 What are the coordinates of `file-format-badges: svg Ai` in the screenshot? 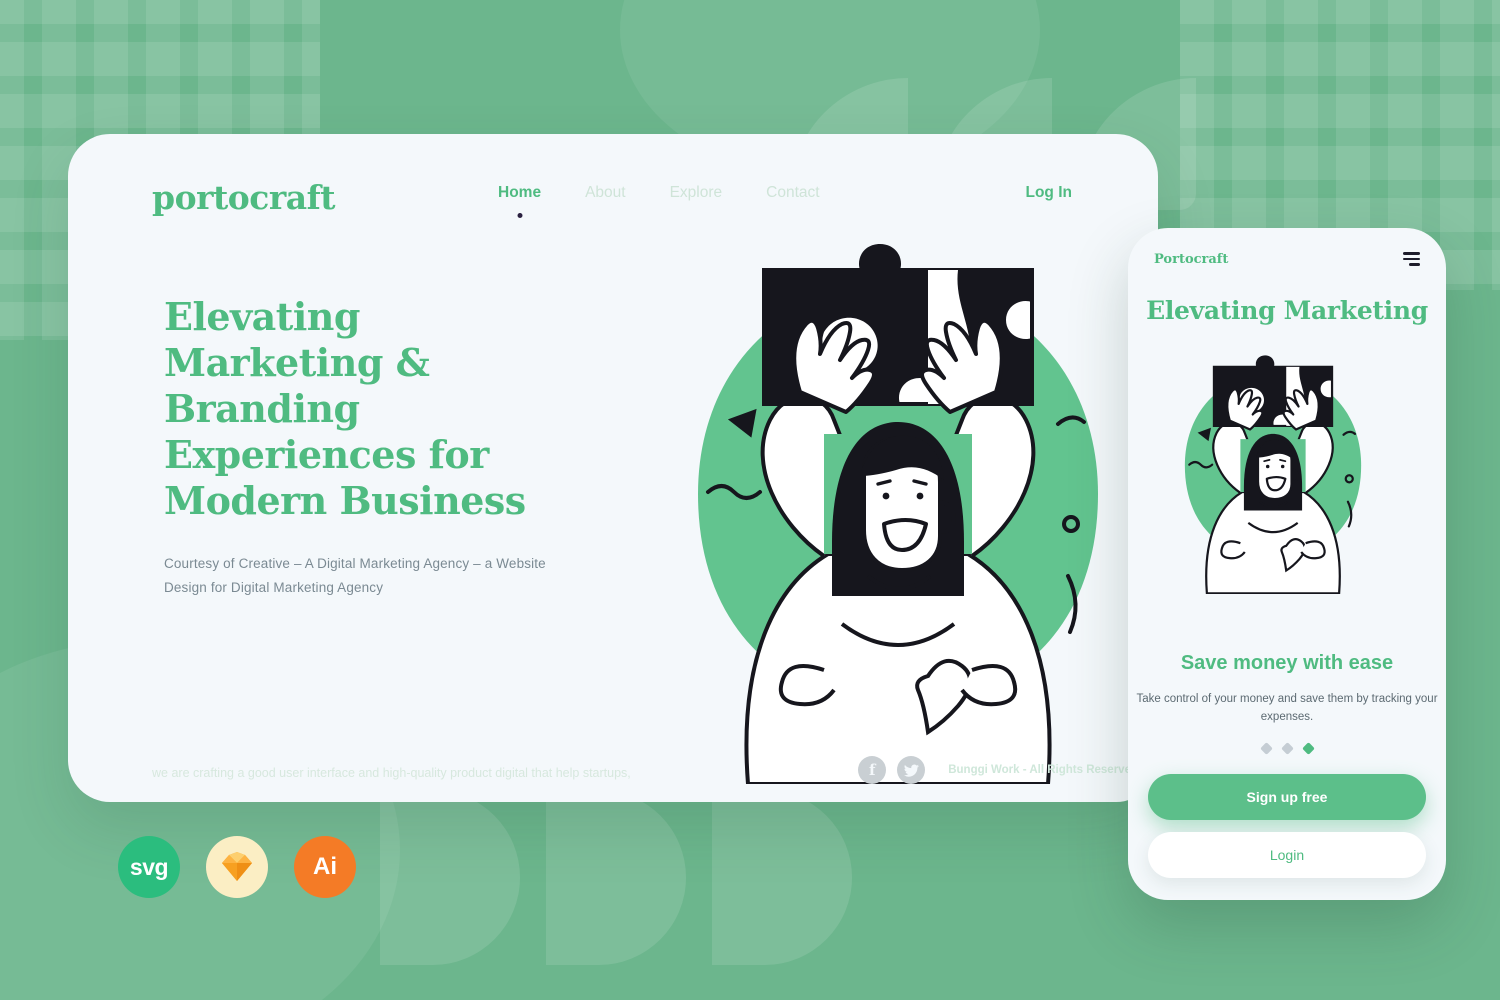 It's located at (237, 867).